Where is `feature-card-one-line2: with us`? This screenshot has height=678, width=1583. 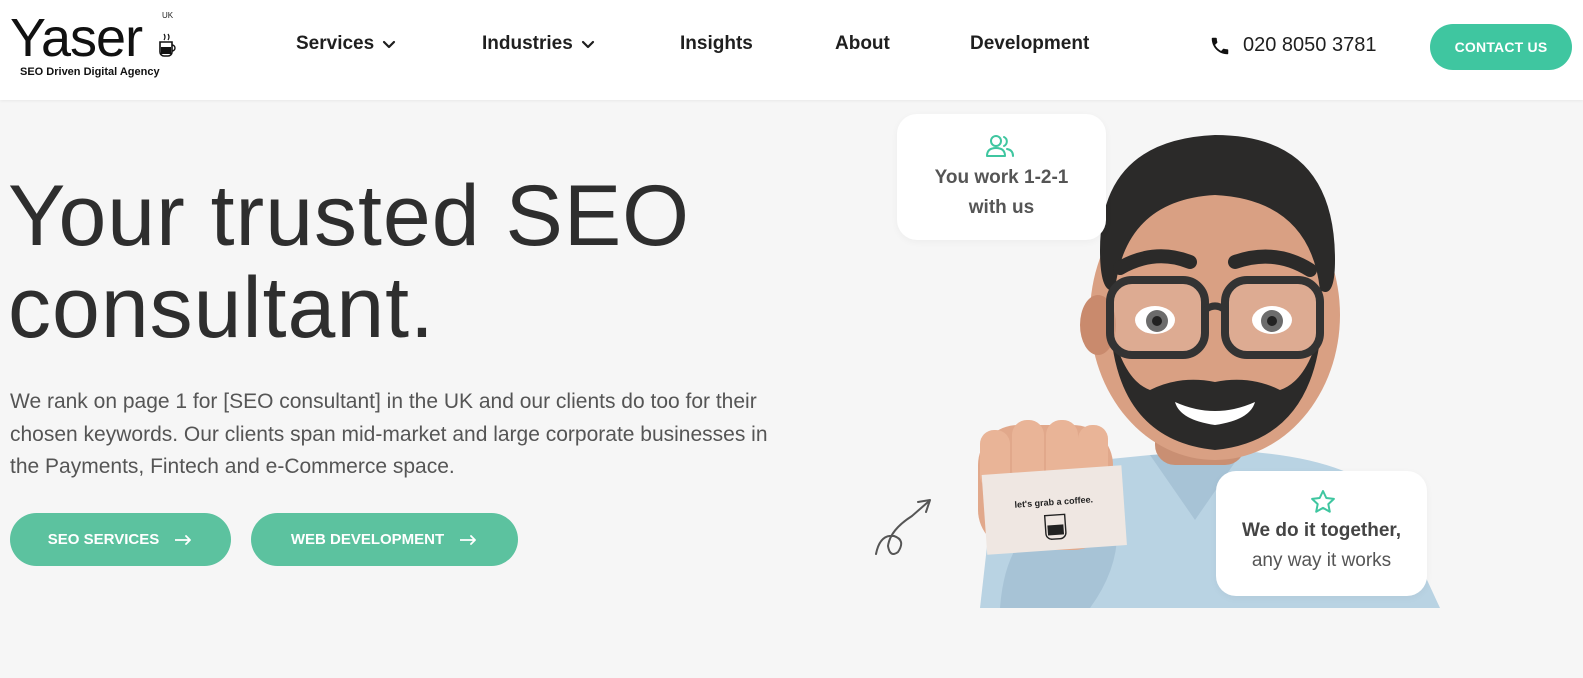
feature-card-one-line2: with us is located at coordinates (1001, 207).